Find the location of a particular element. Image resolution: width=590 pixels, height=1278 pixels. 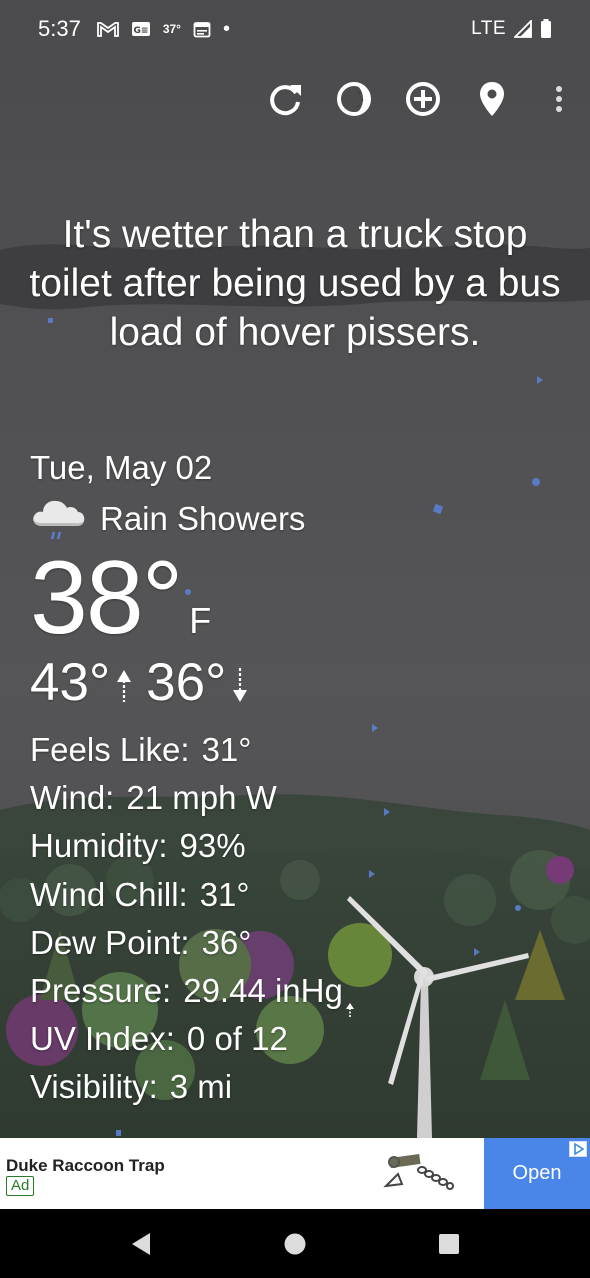

detail-value: 29.44 inHg is located at coordinates (263, 991).